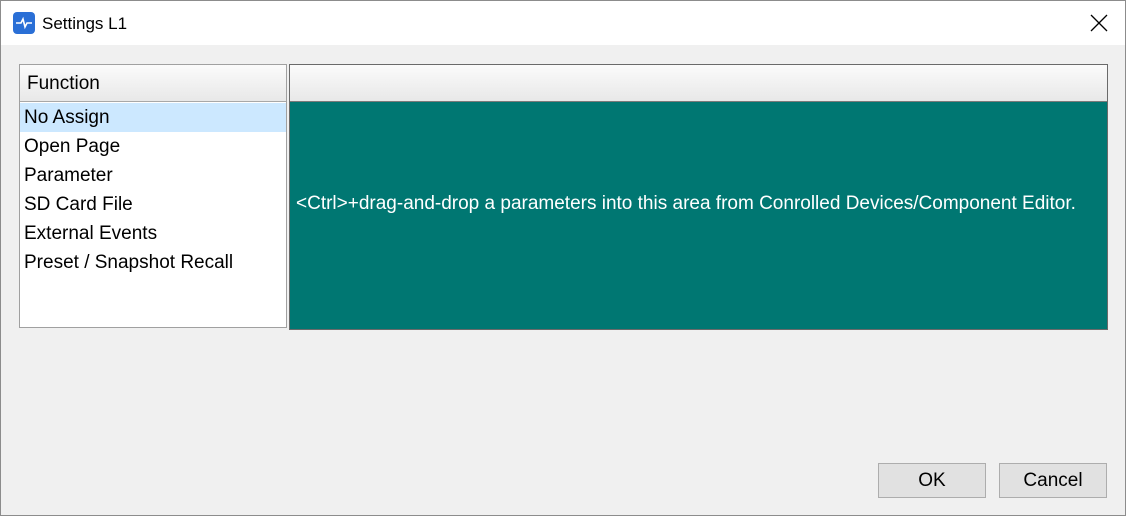 This screenshot has width=1126, height=516. What do you see at coordinates (153, 233) in the screenshot?
I see `list-item-external-events: External Events` at bounding box center [153, 233].